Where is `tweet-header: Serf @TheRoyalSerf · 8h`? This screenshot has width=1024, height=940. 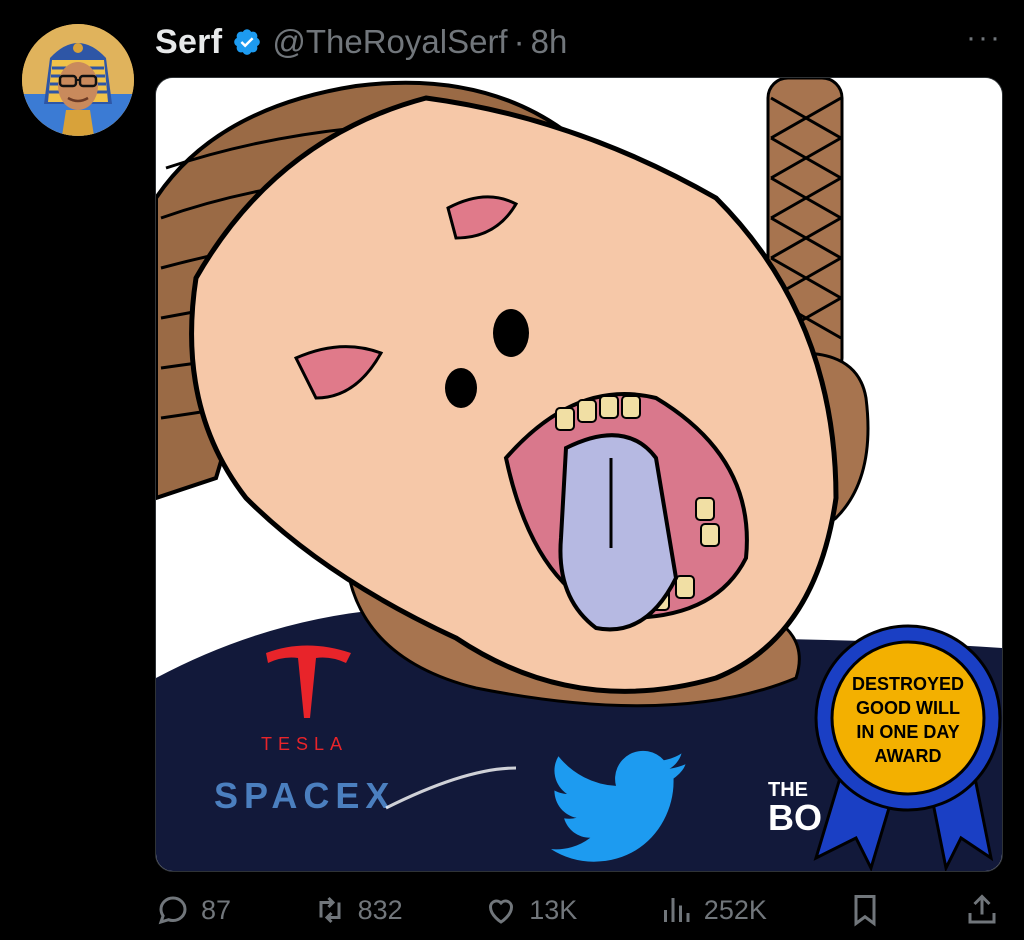
tweet-header: Serf @TheRoyalSerf · 8h is located at coordinates (361, 42).